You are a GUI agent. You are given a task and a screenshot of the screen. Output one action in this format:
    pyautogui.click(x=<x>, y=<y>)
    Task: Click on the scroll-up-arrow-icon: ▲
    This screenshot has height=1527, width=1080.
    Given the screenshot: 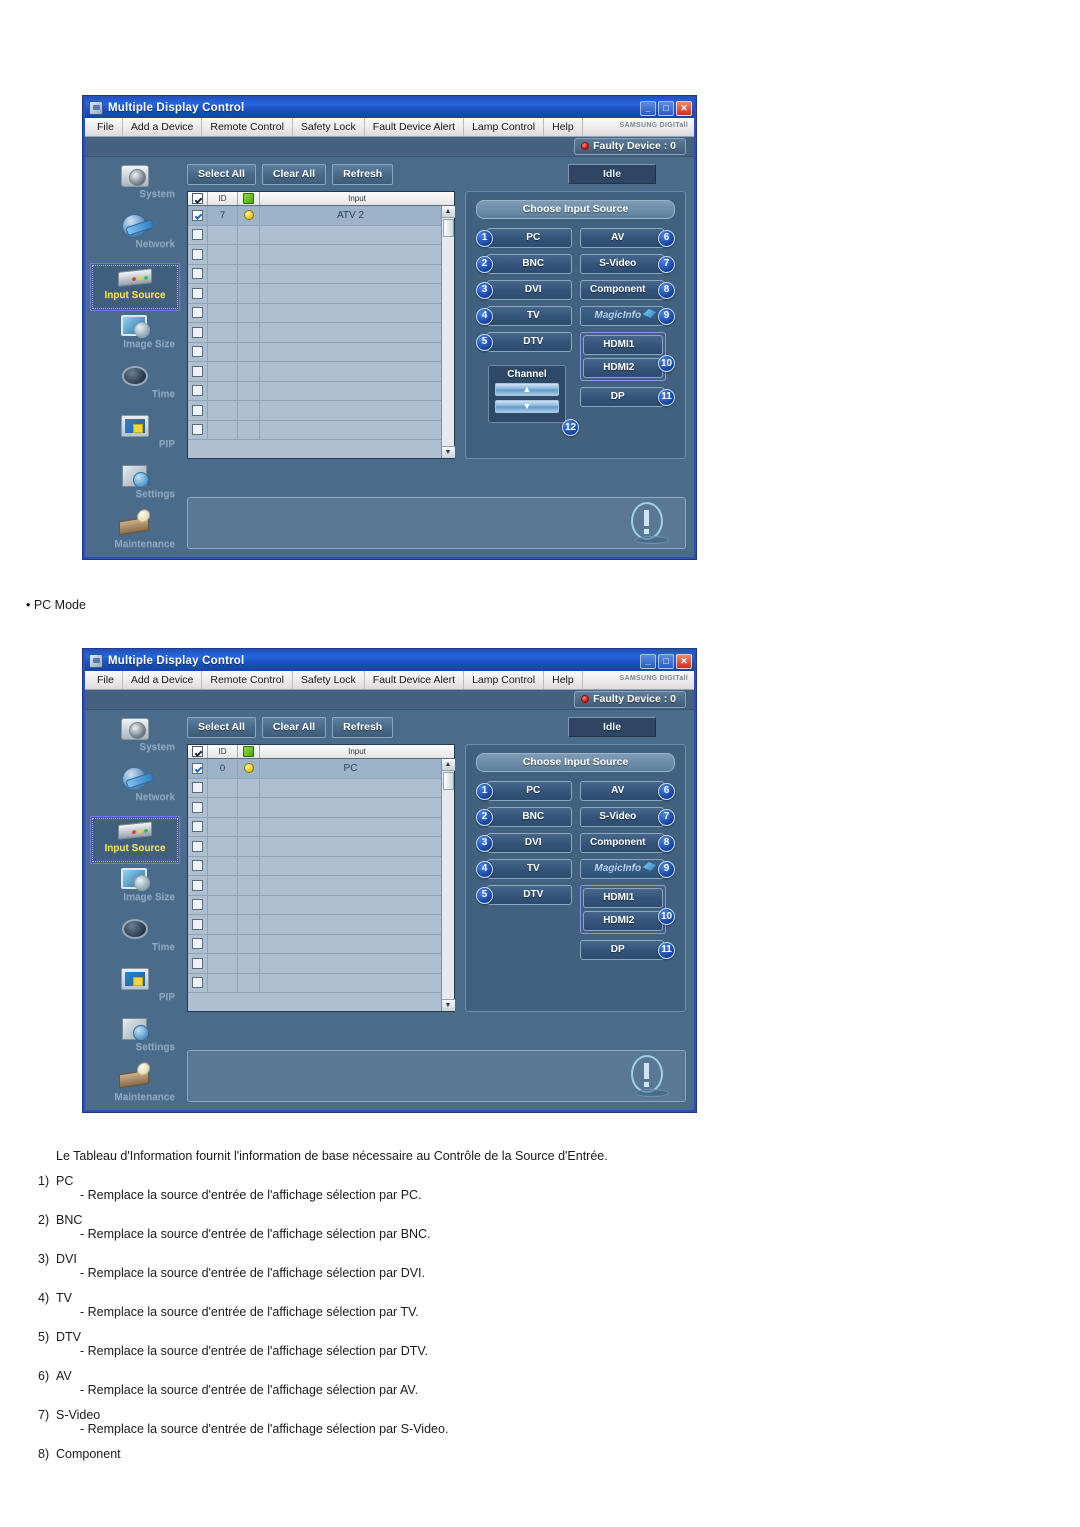 What is the action you would take?
    pyautogui.click(x=448, y=765)
    